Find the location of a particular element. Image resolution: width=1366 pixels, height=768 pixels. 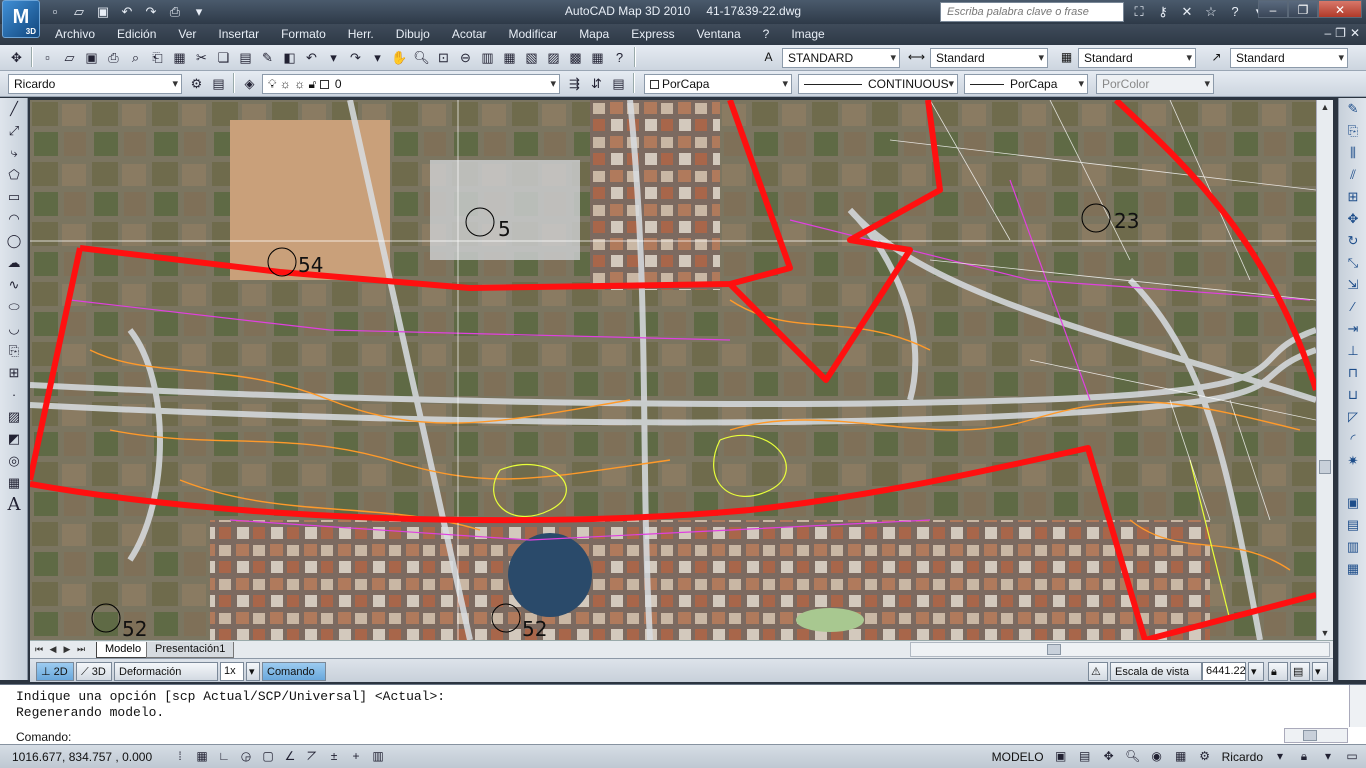

favorites-star-icon: ☆ is located at coordinates (1211, 12).